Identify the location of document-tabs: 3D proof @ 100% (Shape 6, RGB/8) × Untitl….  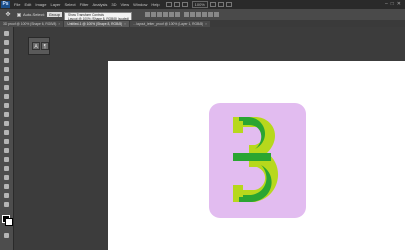
(202, 23).